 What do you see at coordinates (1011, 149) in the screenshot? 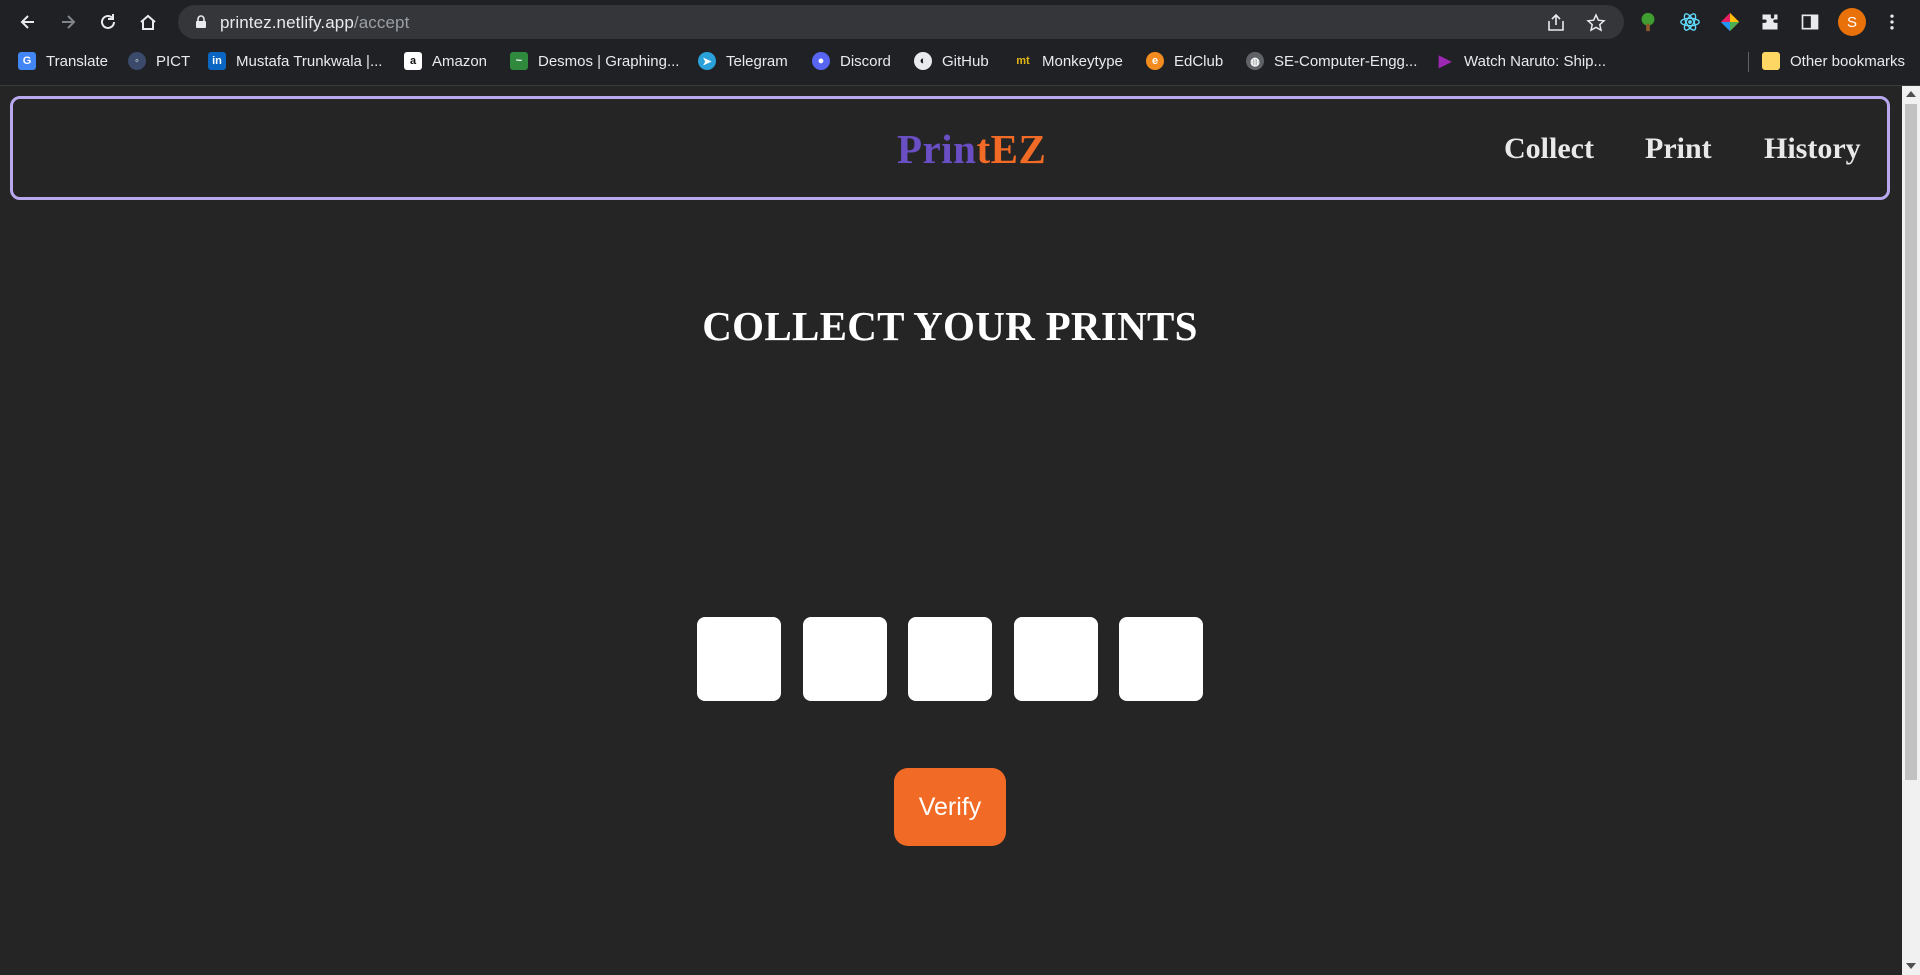
I see `brand-part-2: tEZ` at bounding box center [1011, 149].